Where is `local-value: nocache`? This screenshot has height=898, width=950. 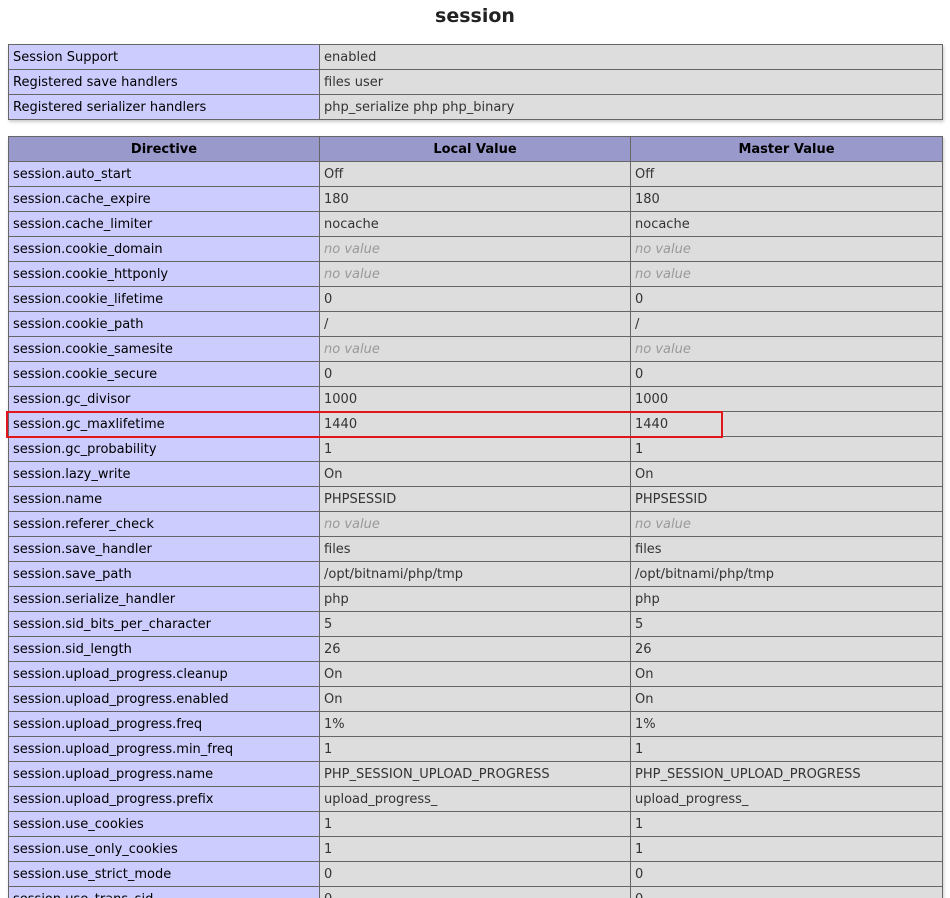
local-value: nocache is located at coordinates (475, 224).